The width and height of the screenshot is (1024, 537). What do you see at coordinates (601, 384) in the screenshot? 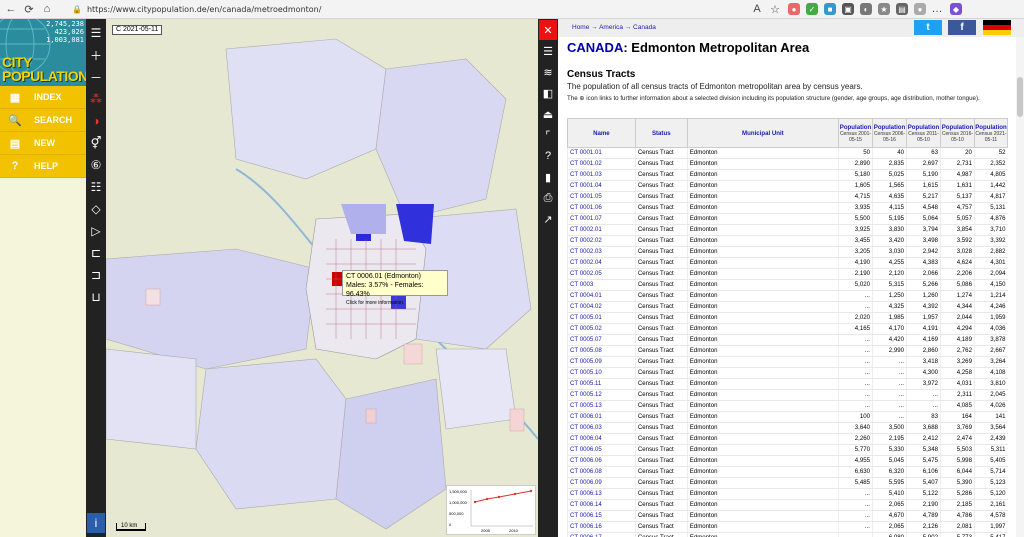
I see `tract-name-link: CT 0005.11` at bounding box center [601, 384].